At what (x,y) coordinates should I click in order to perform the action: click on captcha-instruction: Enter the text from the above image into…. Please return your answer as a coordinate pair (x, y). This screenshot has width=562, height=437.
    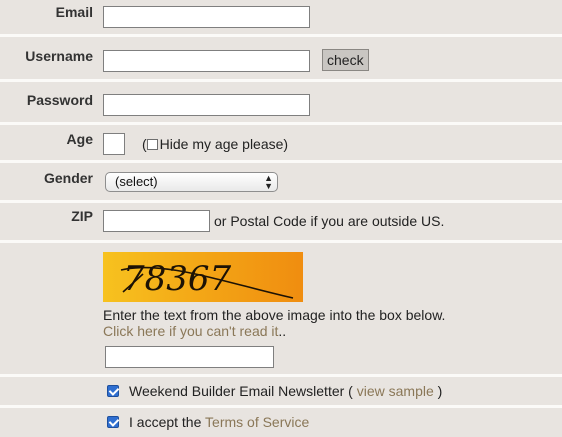
    Looking at the image, I should click on (274, 315).